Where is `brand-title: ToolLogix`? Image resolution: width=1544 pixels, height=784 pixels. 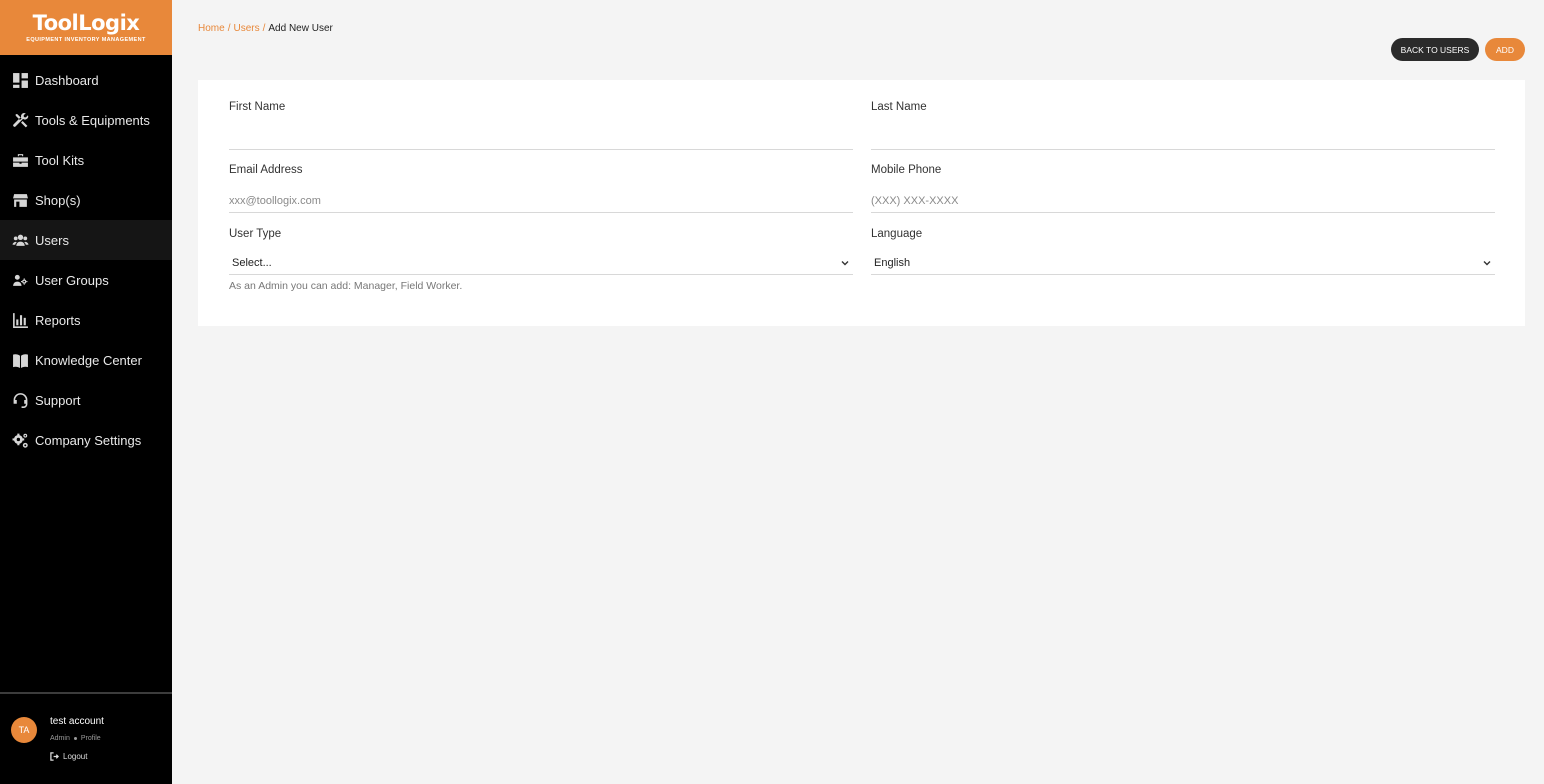
brand-title: ToolLogix is located at coordinates (86, 23).